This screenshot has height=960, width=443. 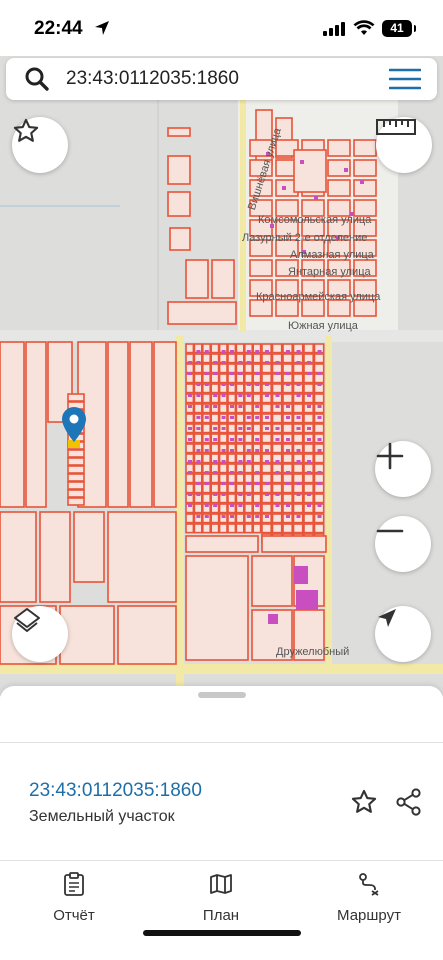 I want to click on search-input: 23:43:0112035:1860, so click(x=152, y=79).